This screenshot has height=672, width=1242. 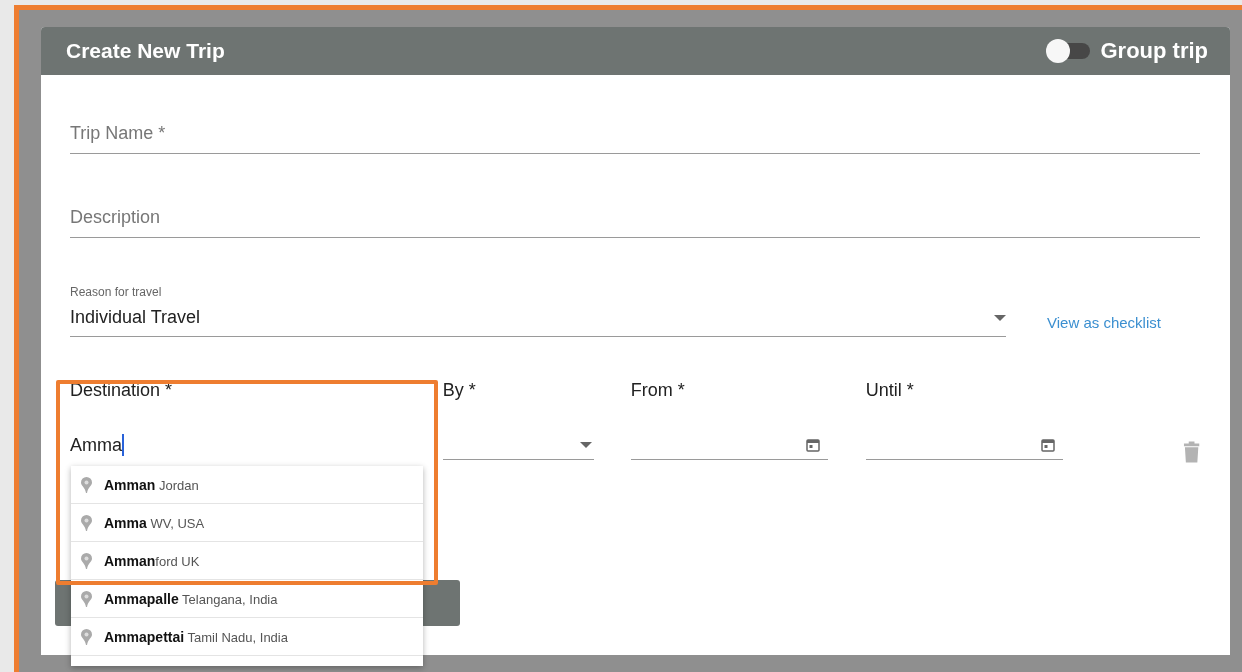 What do you see at coordinates (1104, 322) in the screenshot?
I see `checklist-link: View as checklist` at bounding box center [1104, 322].